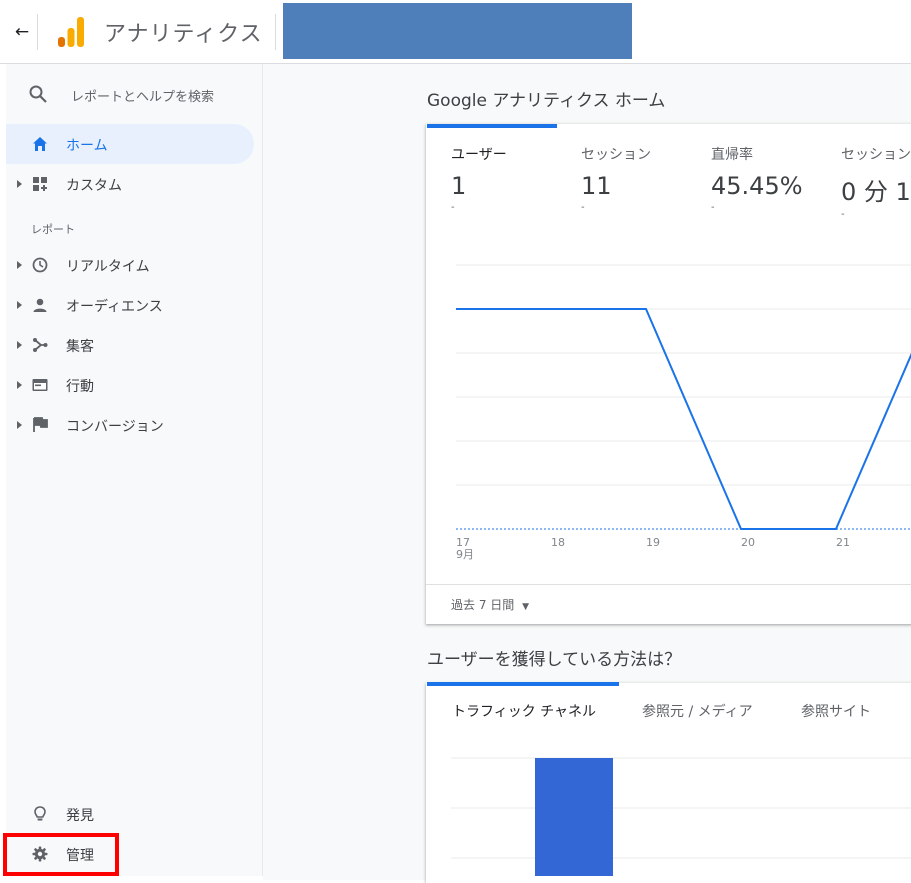 This screenshot has width=911, height=883. I want to click on sidebar-item-label: 発見, so click(80, 816).